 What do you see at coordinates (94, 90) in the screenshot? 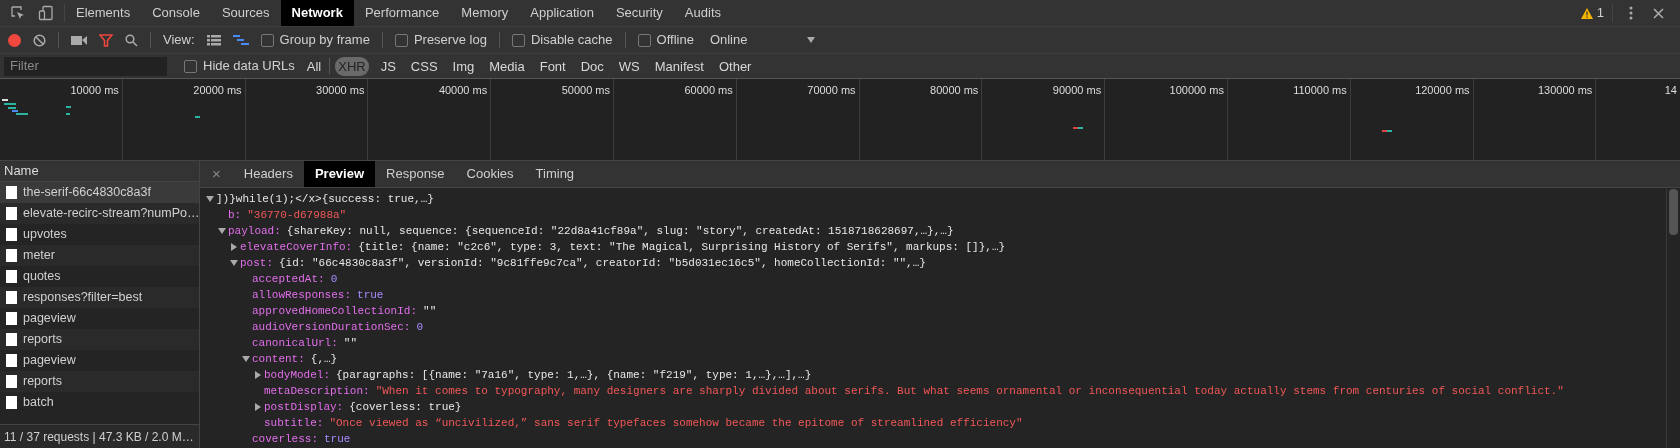
I see `time-tick: 10000 ms` at bounding box center [94, 90].